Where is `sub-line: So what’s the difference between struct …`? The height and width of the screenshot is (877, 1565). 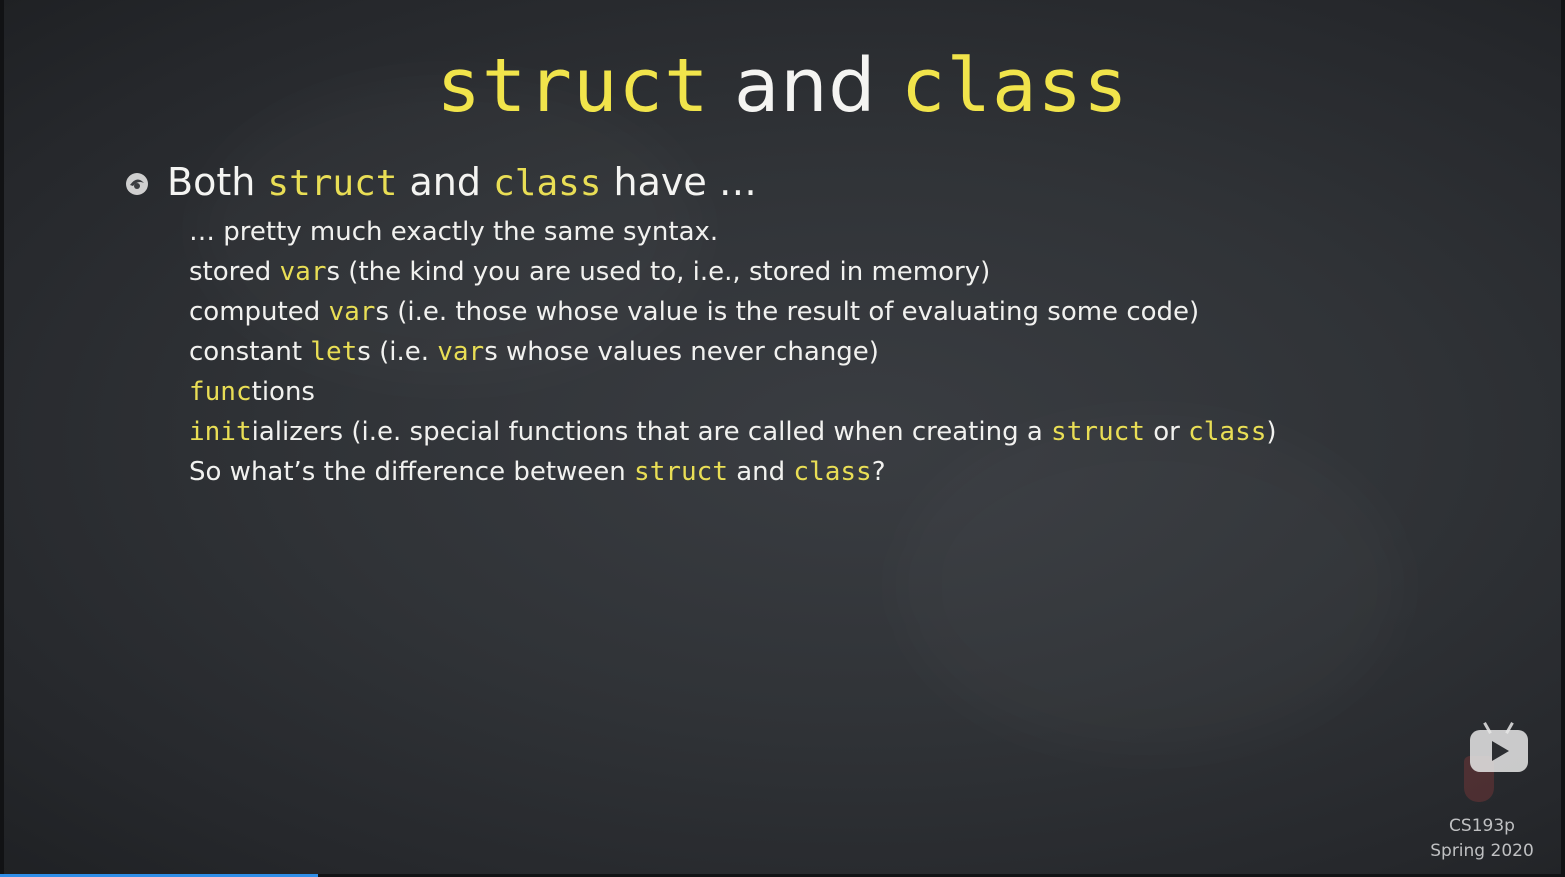
sub-line: So what’s the difference between struct … is located at coordinates (733, 472).